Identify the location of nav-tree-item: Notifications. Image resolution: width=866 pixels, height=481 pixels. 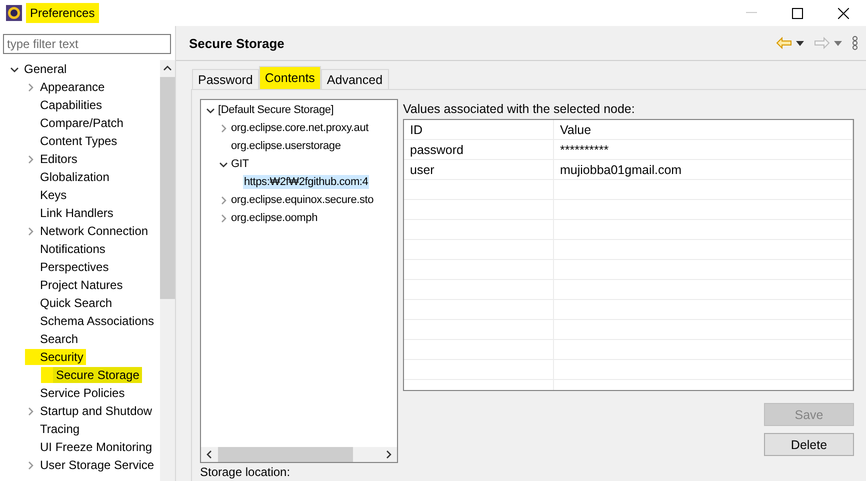
(72, 249).